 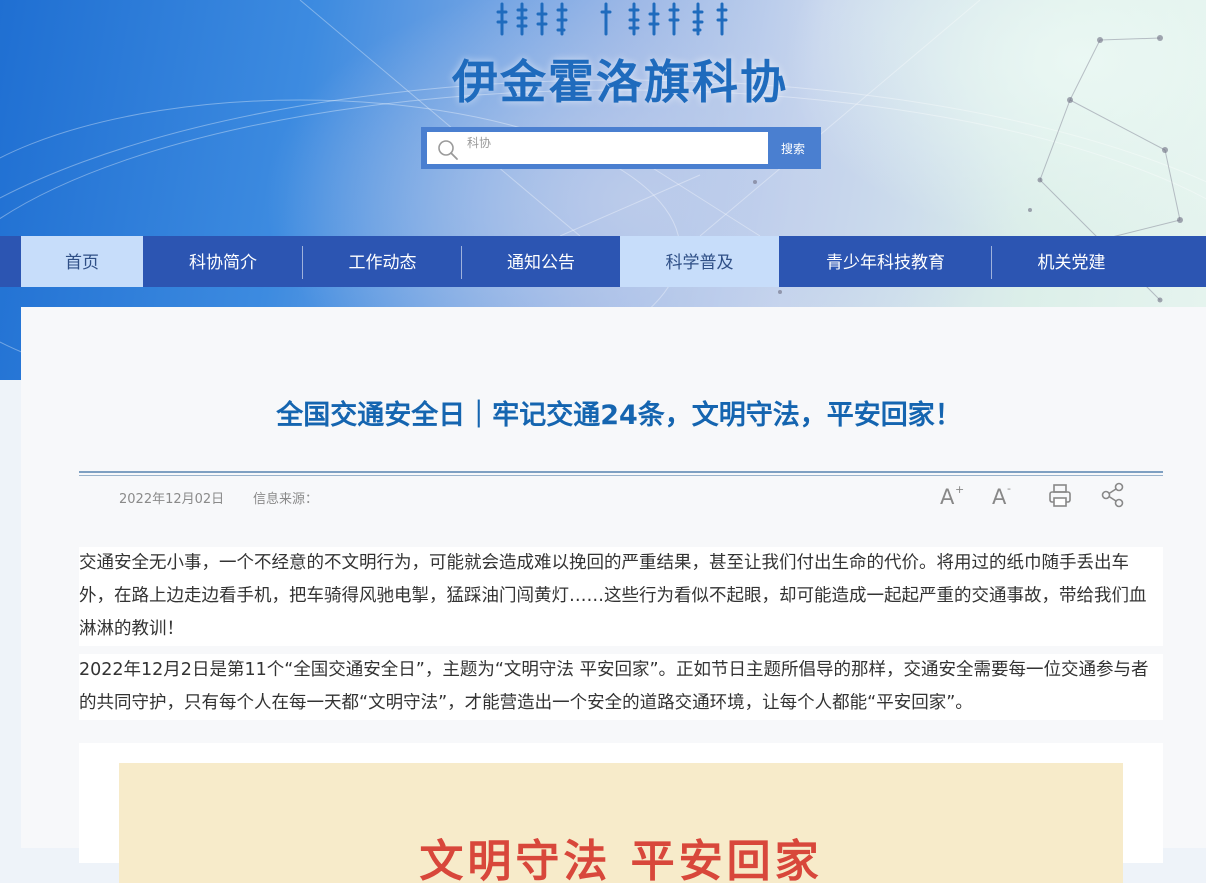 What do you see at coordinates (793, 148) in the screenshot?
I see `search-button: 搜索` at bounding box center [793, 148].